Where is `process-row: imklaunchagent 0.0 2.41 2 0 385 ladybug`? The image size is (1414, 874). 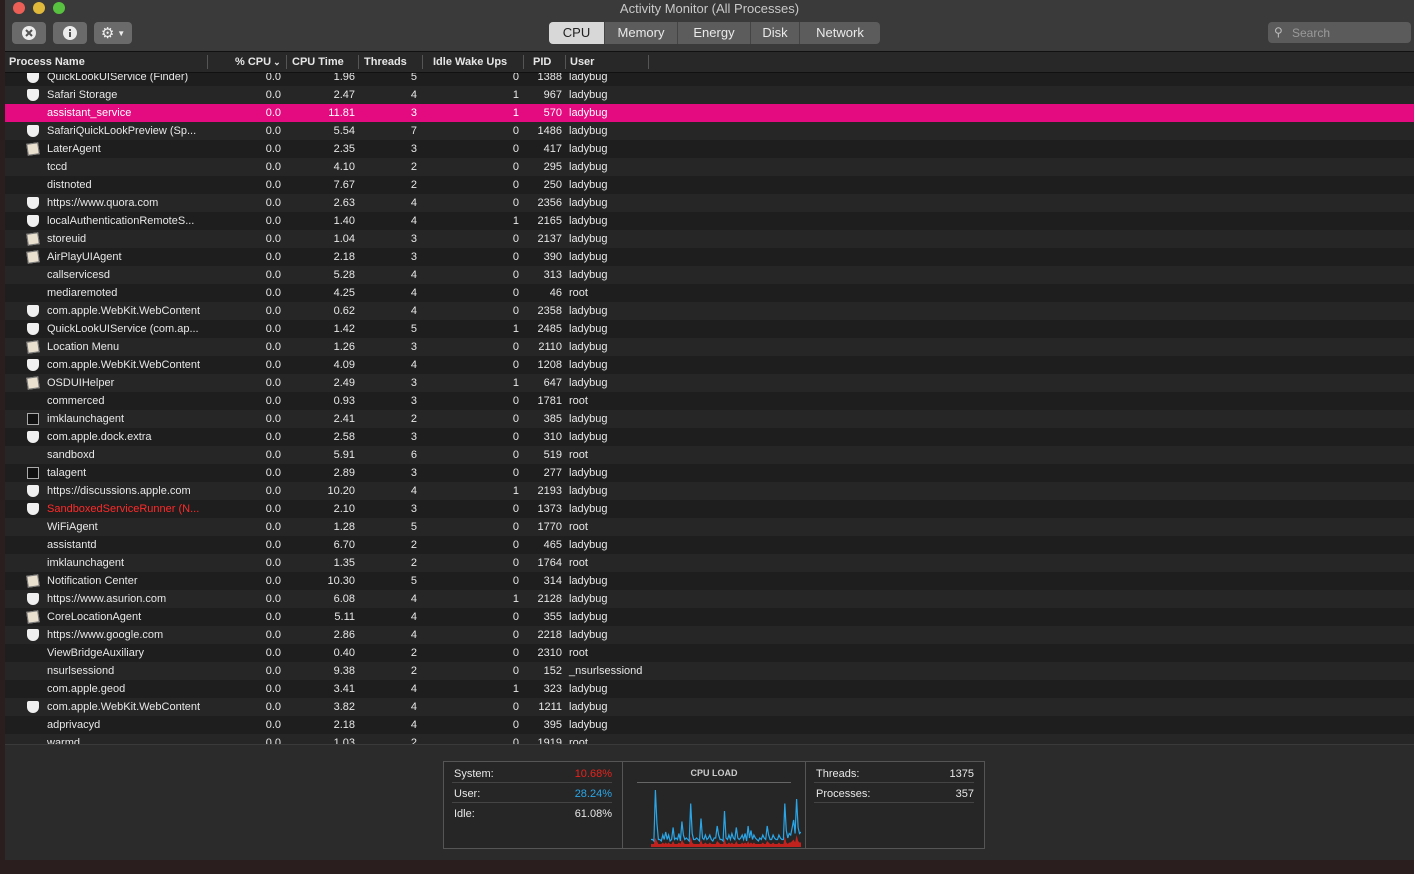
process-row: imklaunchagent 0.0 2.41 2 0 385 ladybug is located at coordinates (709, 419).